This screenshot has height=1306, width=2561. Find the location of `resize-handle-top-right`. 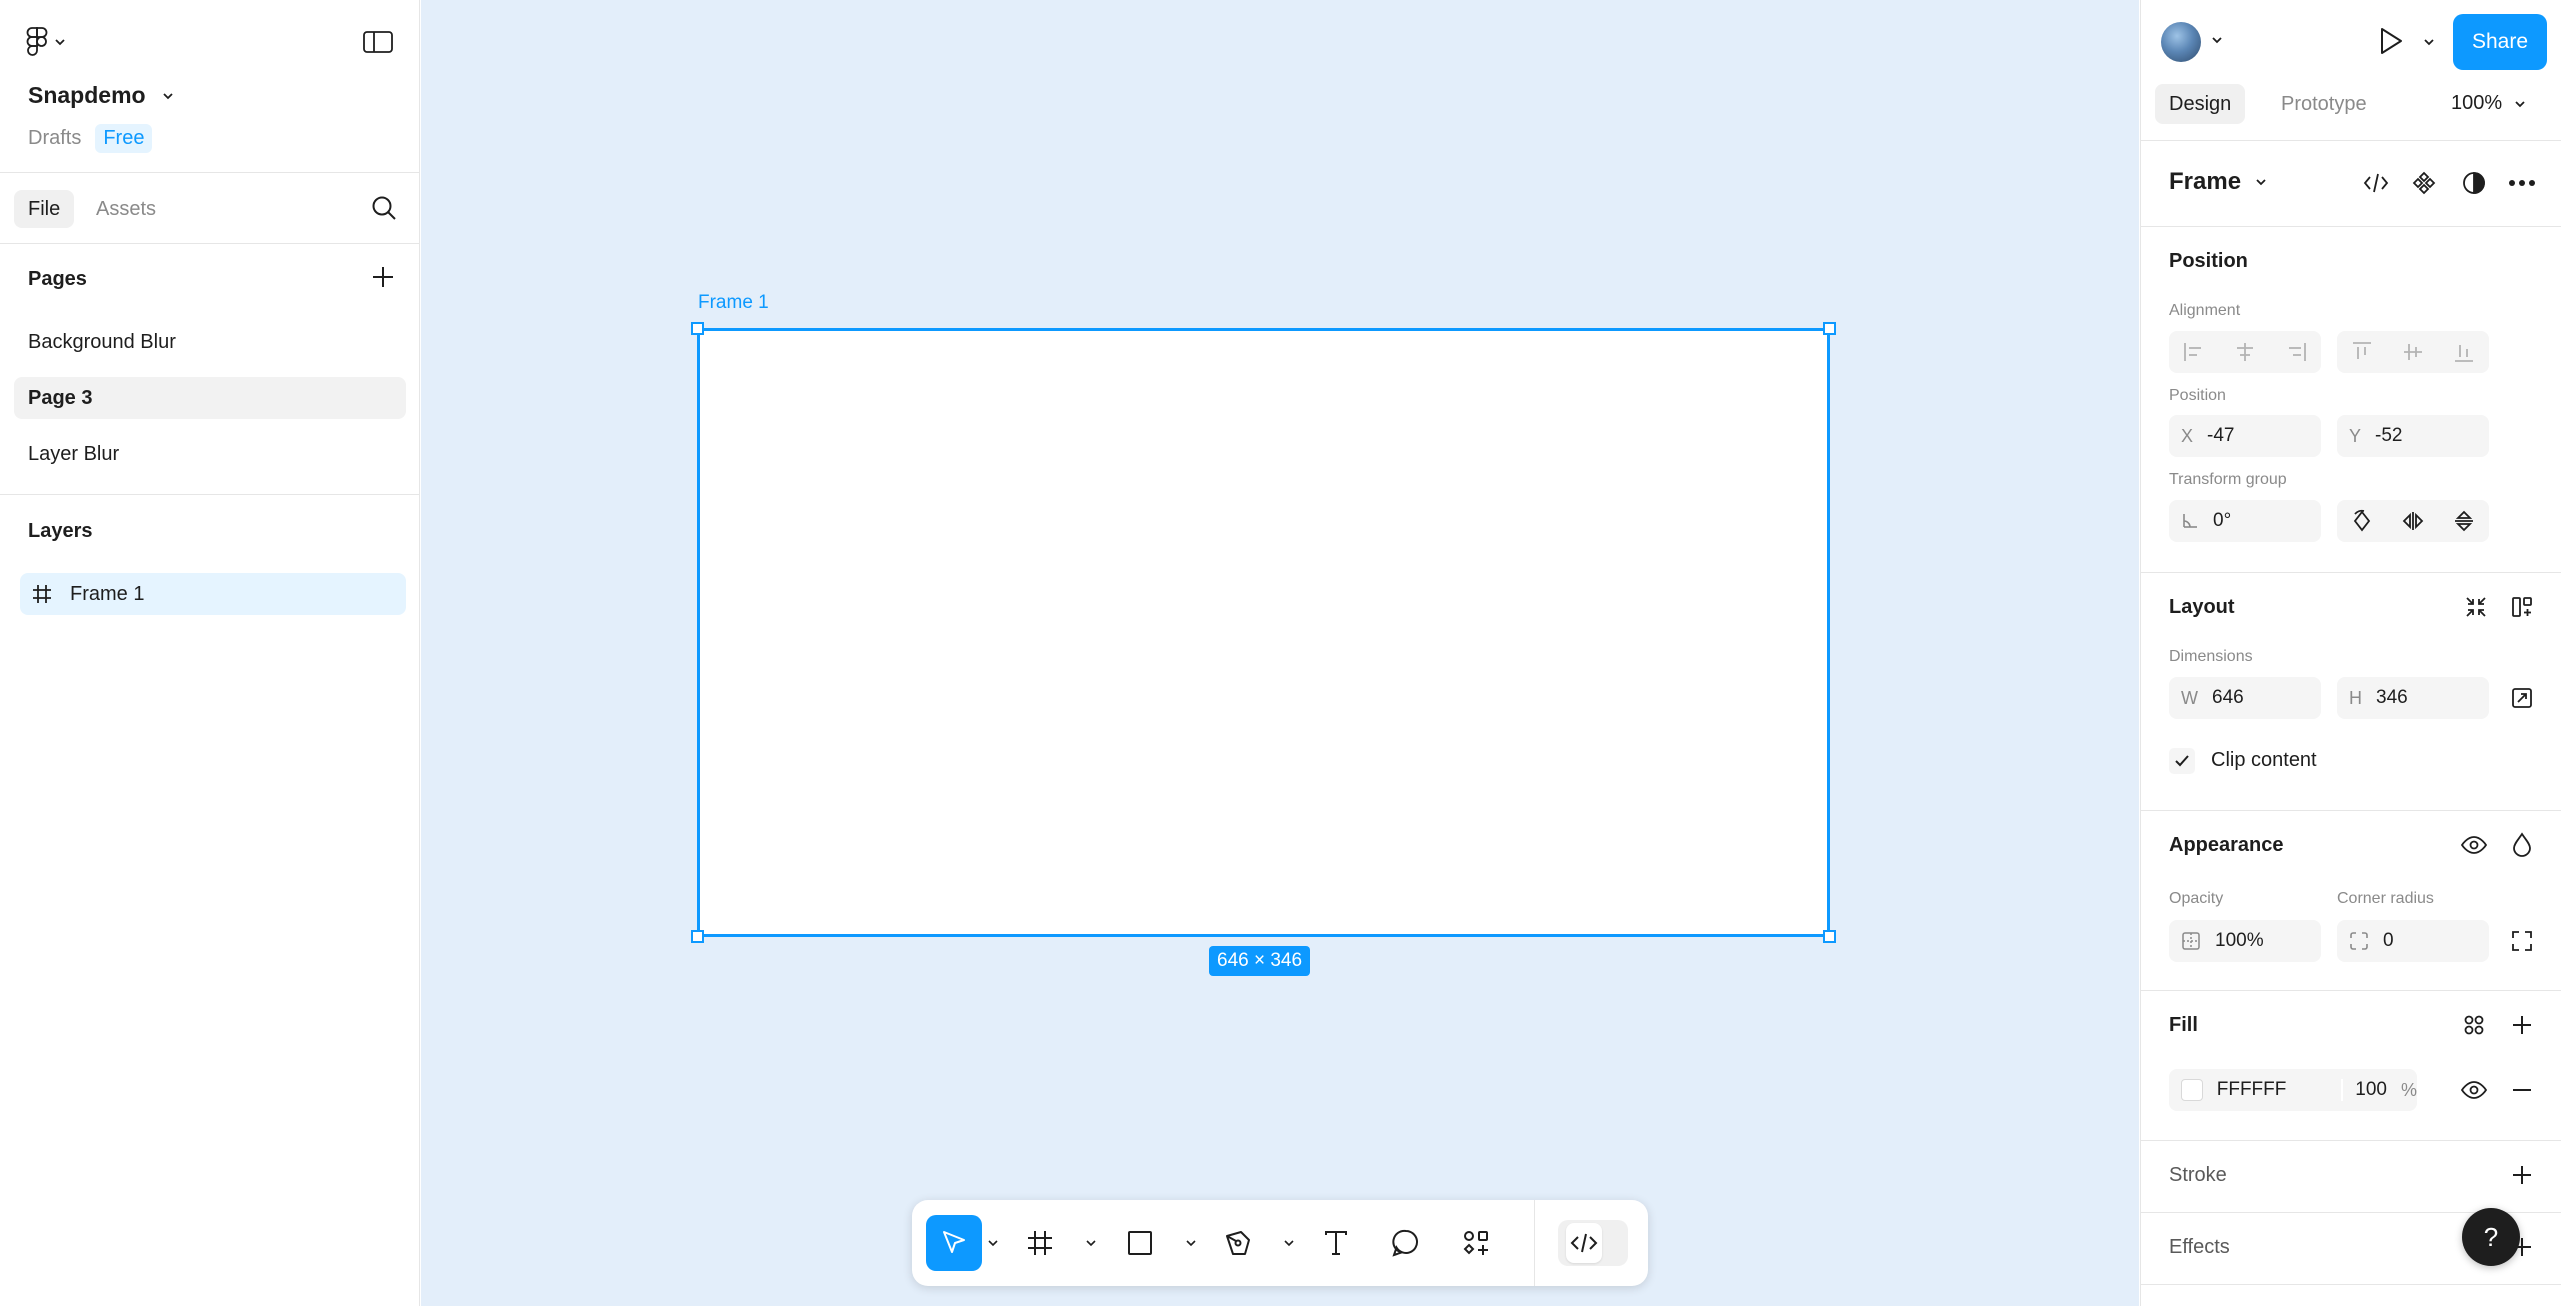

resize-handle-top-right is located at coordinates (1829, 328).